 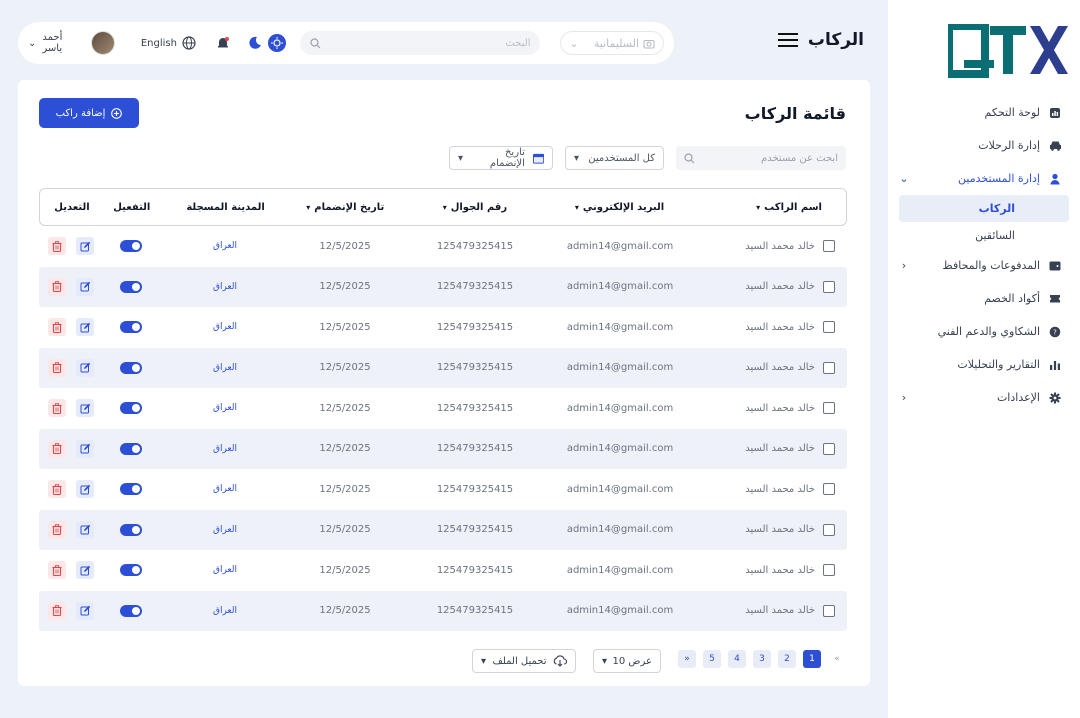 I want to click on city-select-value: السليمانية, so click(x=616, y=43).